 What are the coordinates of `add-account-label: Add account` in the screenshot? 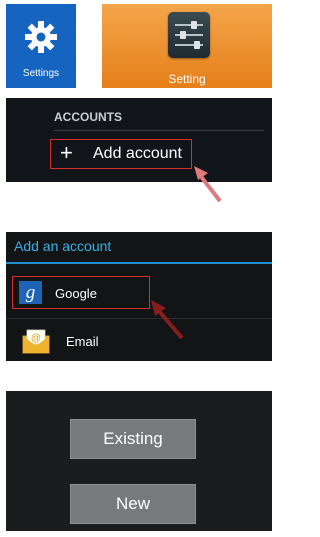 It's located at (137, 153).